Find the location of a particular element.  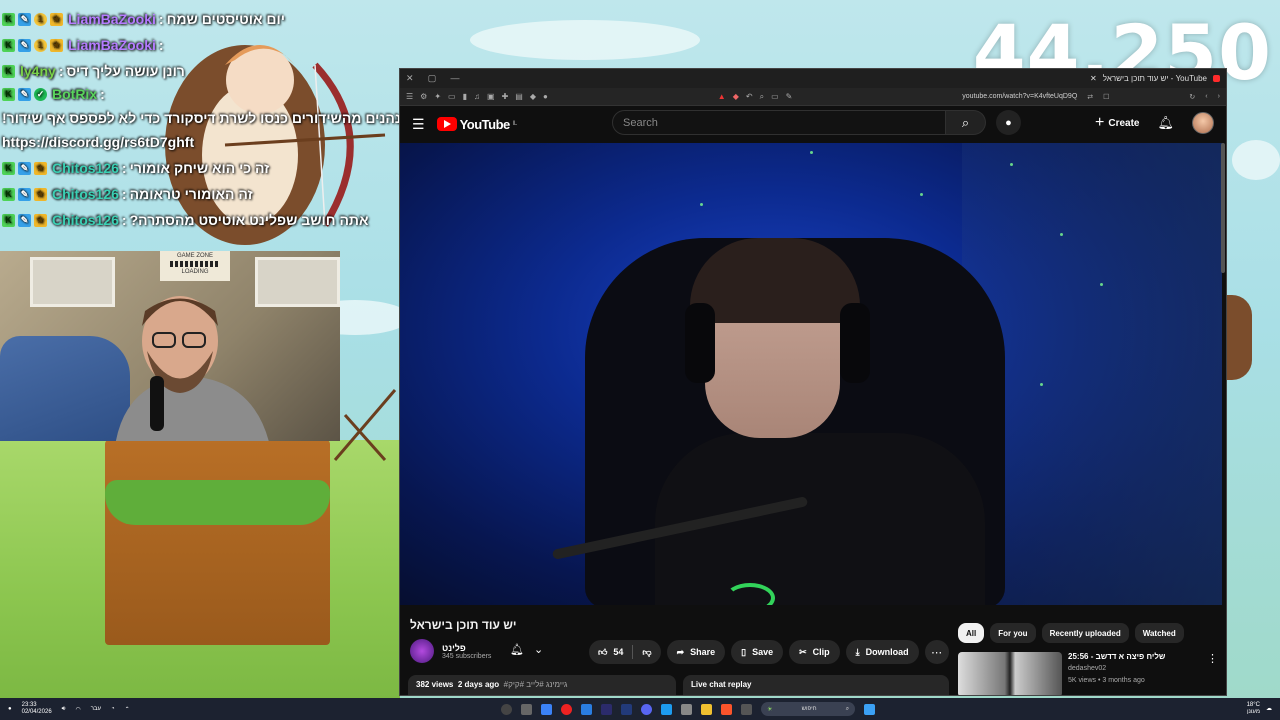

puzzle-icon: ✚ is located at coordinates (505, 96).